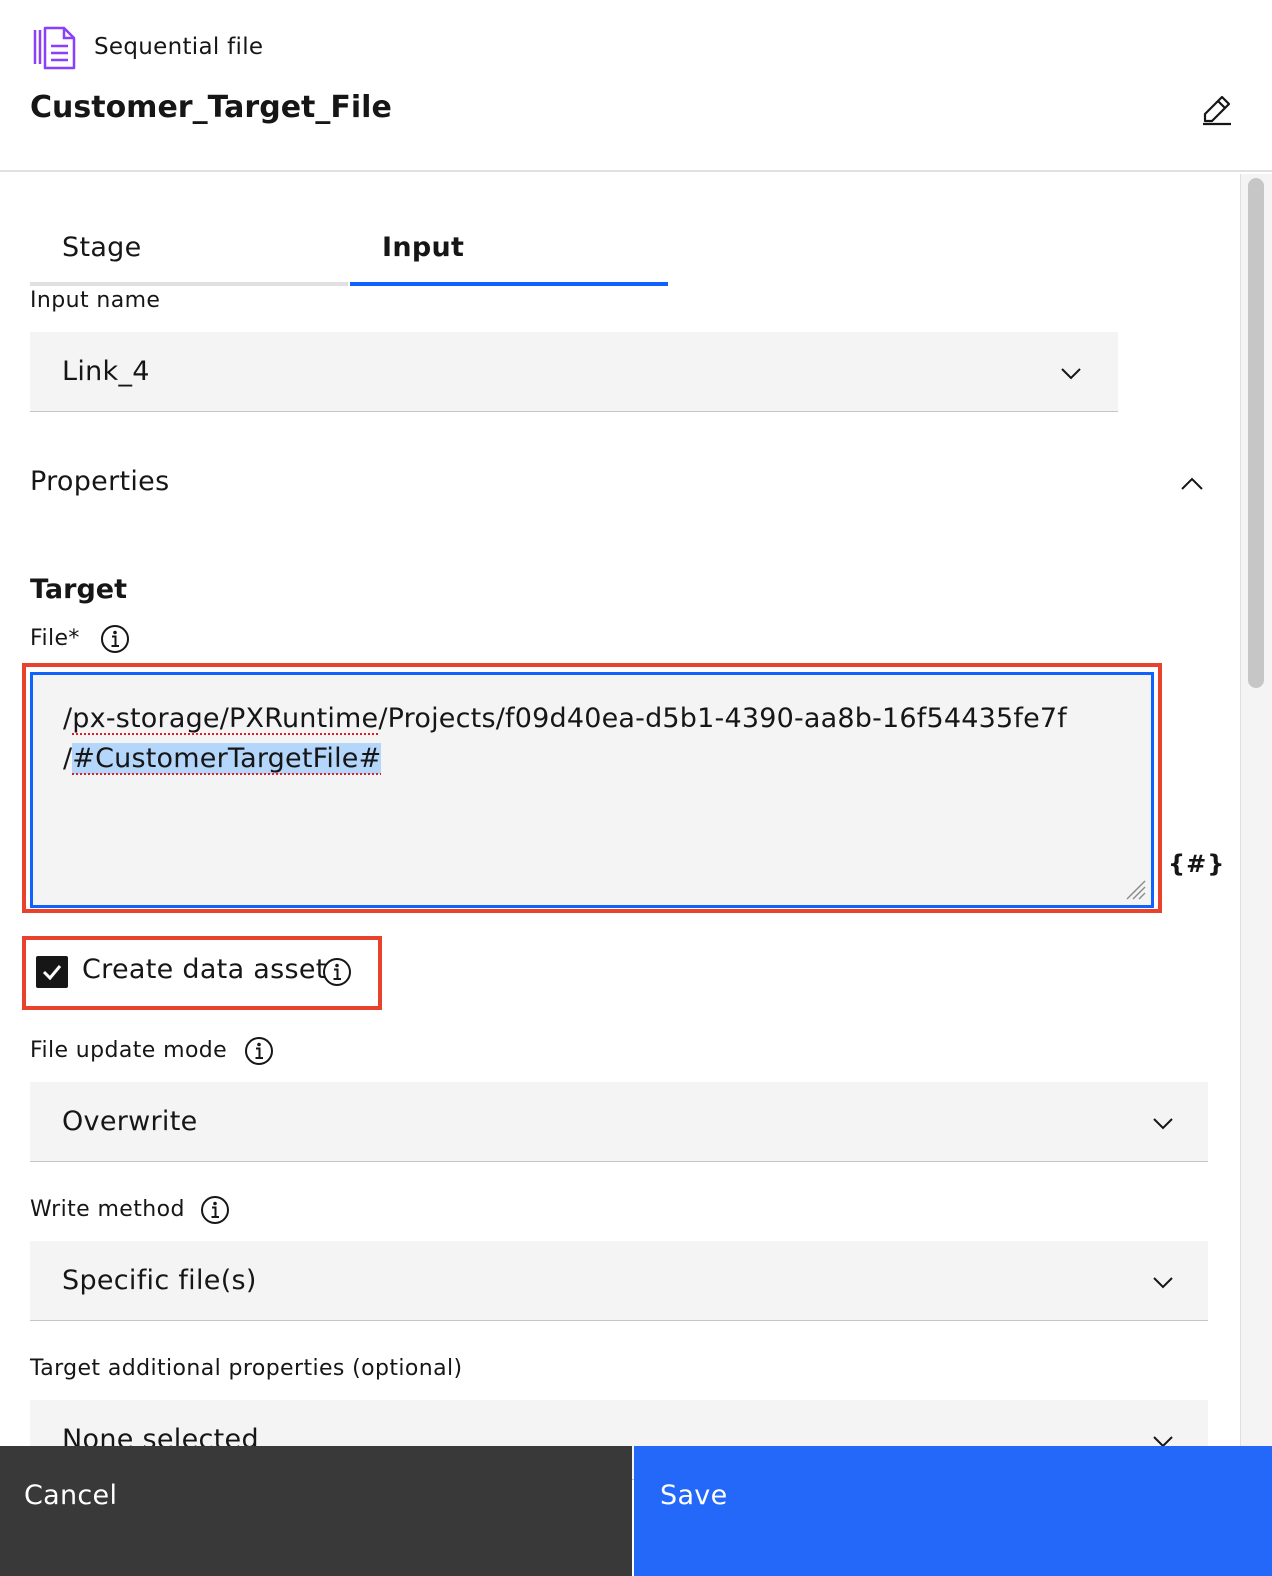  What do you see at coordinates (509, 250) in the screenshot?
I see `tab-input: Input` at bounding box center [509, 250].